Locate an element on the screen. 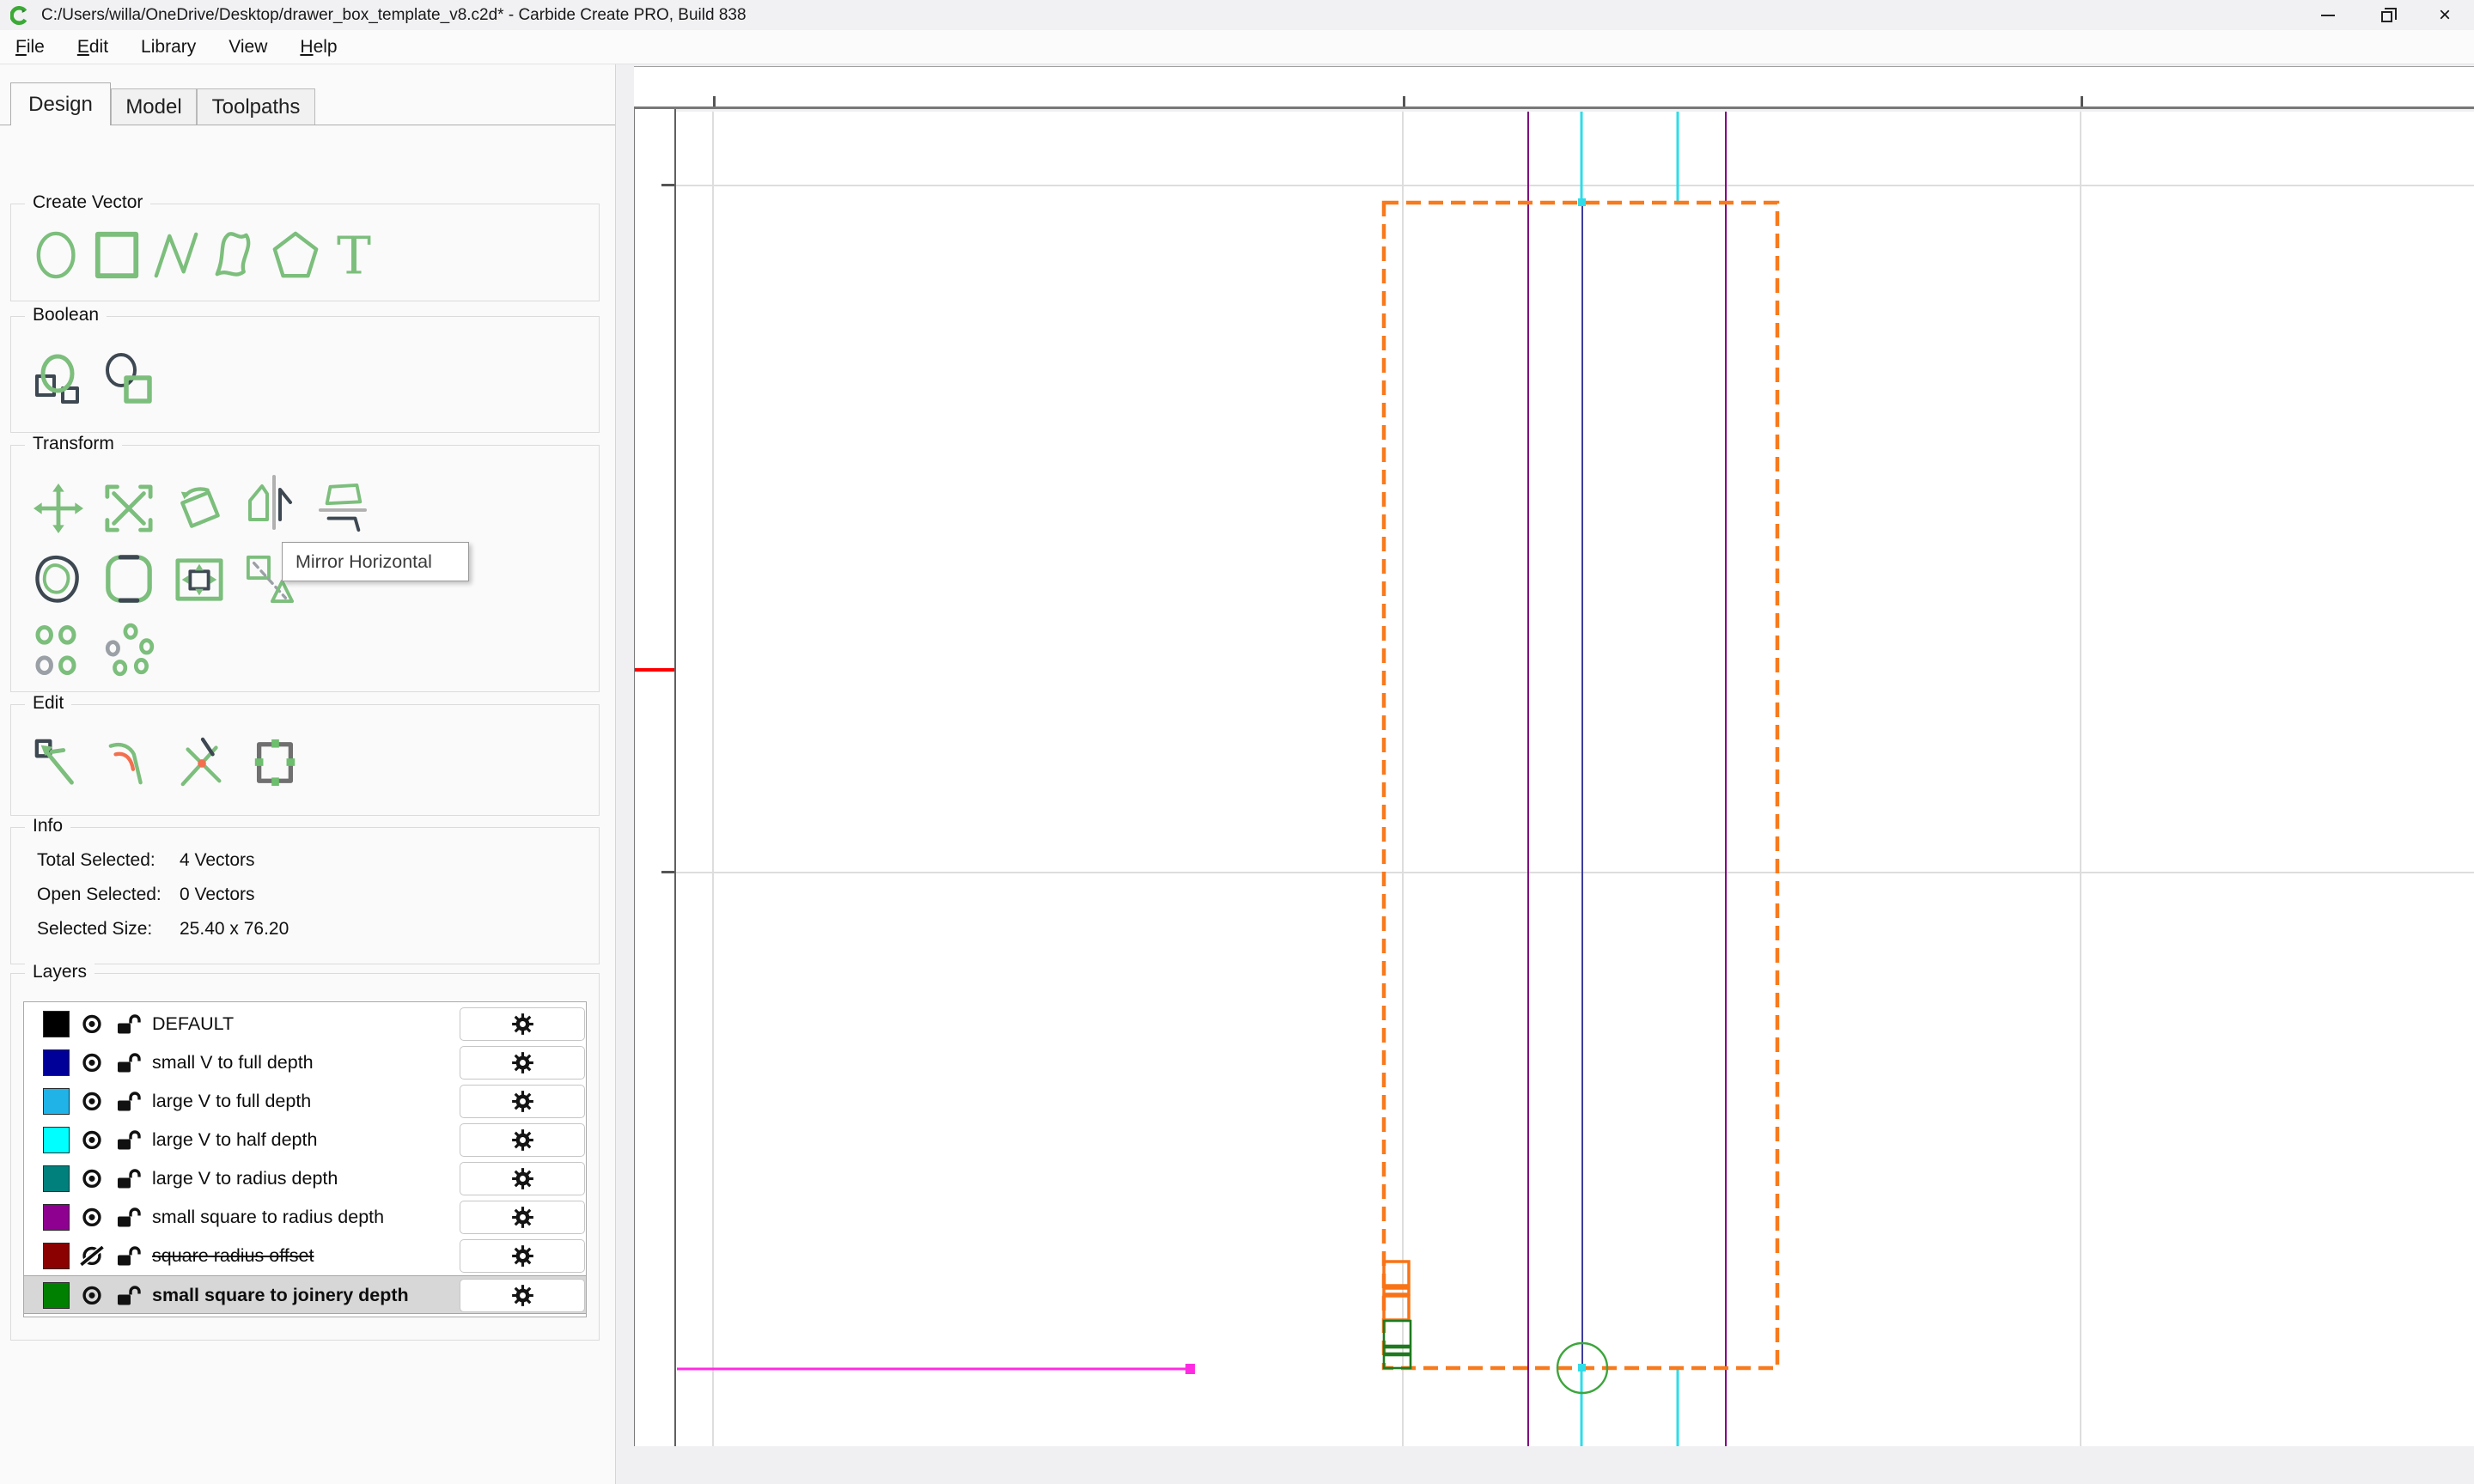 Image resolution: width=2474 pixels, height=1484 pixels. layer-row: large V to full depth is located at coordinates (305, 1101).